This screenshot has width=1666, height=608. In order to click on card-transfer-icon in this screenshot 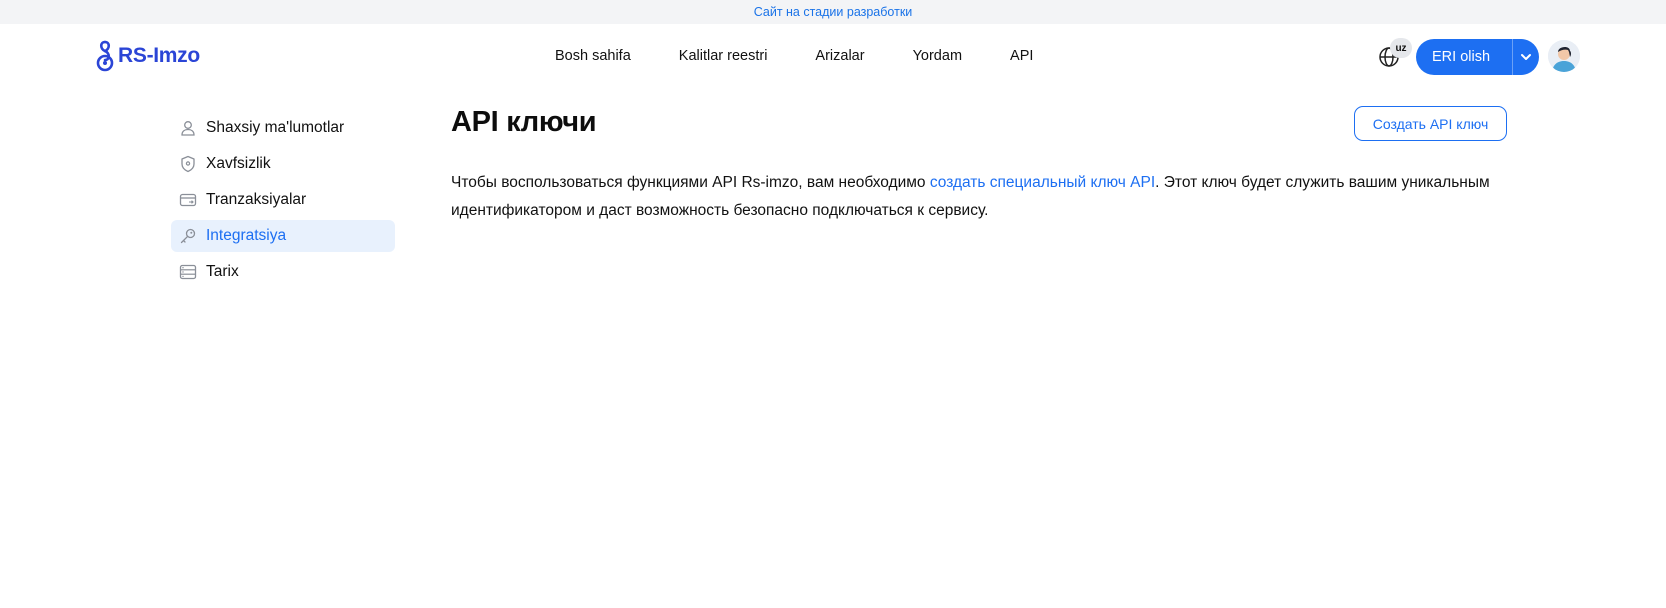, I will do `click(188, 200)`.